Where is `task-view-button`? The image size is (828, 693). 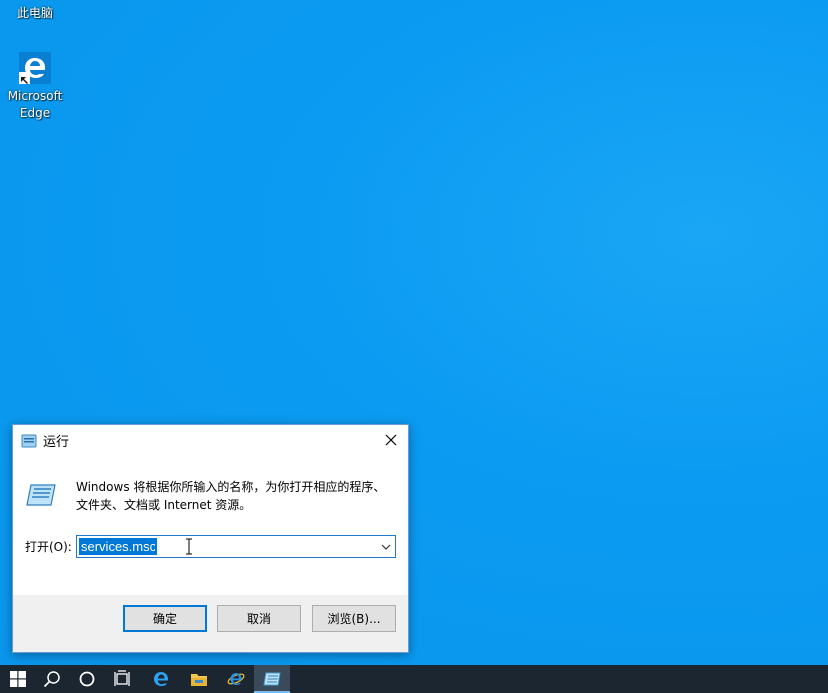 task-view-button is located at coordinates (122, 679).